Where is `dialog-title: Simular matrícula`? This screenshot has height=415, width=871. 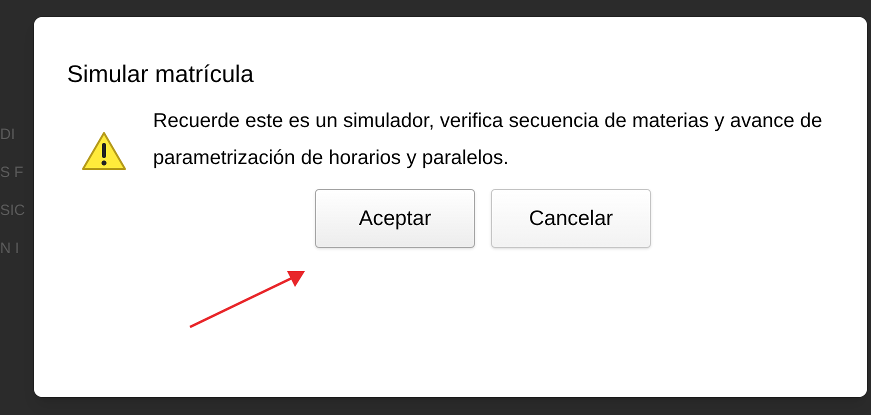
dialog-title: Simular matrícula is located at coordinates (161, 75).